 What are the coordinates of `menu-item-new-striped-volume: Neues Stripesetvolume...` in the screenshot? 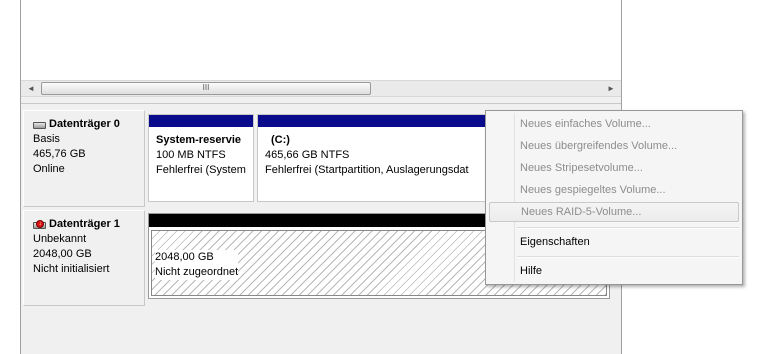 It's located at (614, 168).